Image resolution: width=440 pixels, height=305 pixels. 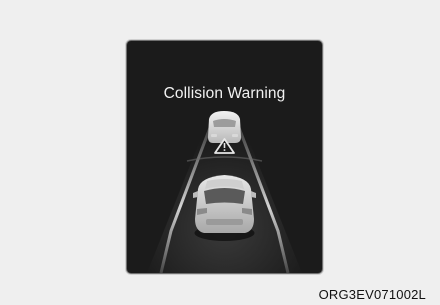 What do you see at coordinates (224, 208) in the screenshot?
I see `own-vehicle-icon` at bounding box center [224, 208].